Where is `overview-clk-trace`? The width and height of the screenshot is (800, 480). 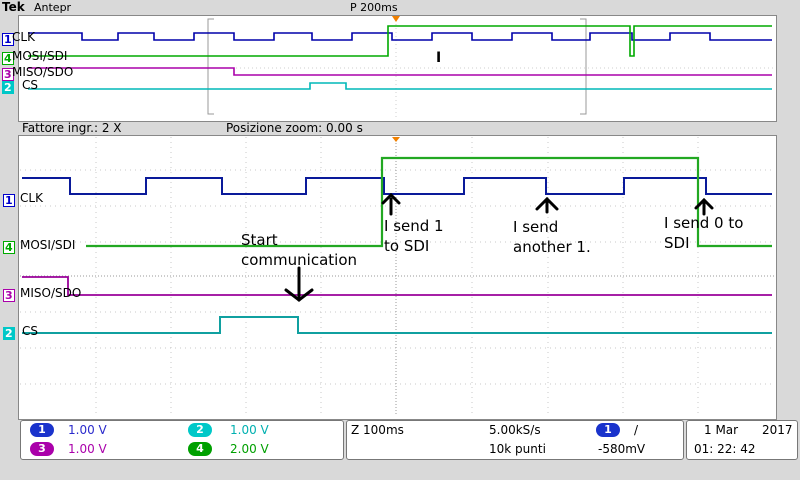 overview-clk-trace is located at coordinates (400, 36).